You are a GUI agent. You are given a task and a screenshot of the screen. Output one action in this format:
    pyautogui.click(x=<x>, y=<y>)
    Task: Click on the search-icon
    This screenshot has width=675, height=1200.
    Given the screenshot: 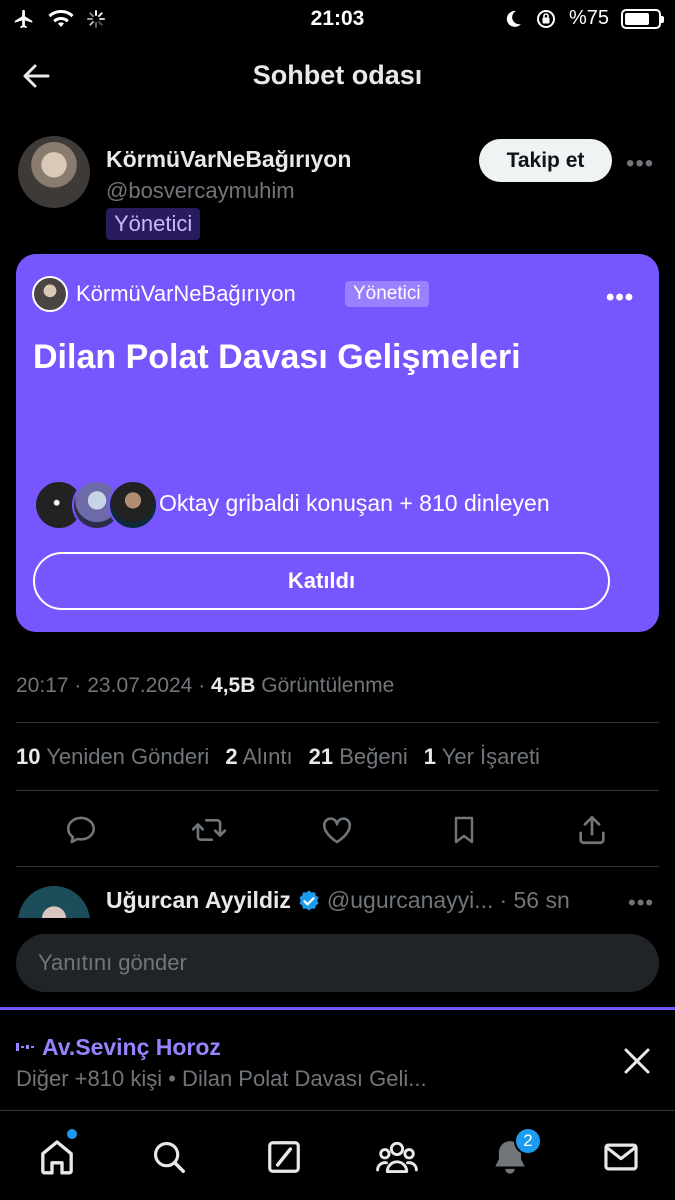 What is the action you would take?
    pyautogui.click(x=169, y=1157)
    